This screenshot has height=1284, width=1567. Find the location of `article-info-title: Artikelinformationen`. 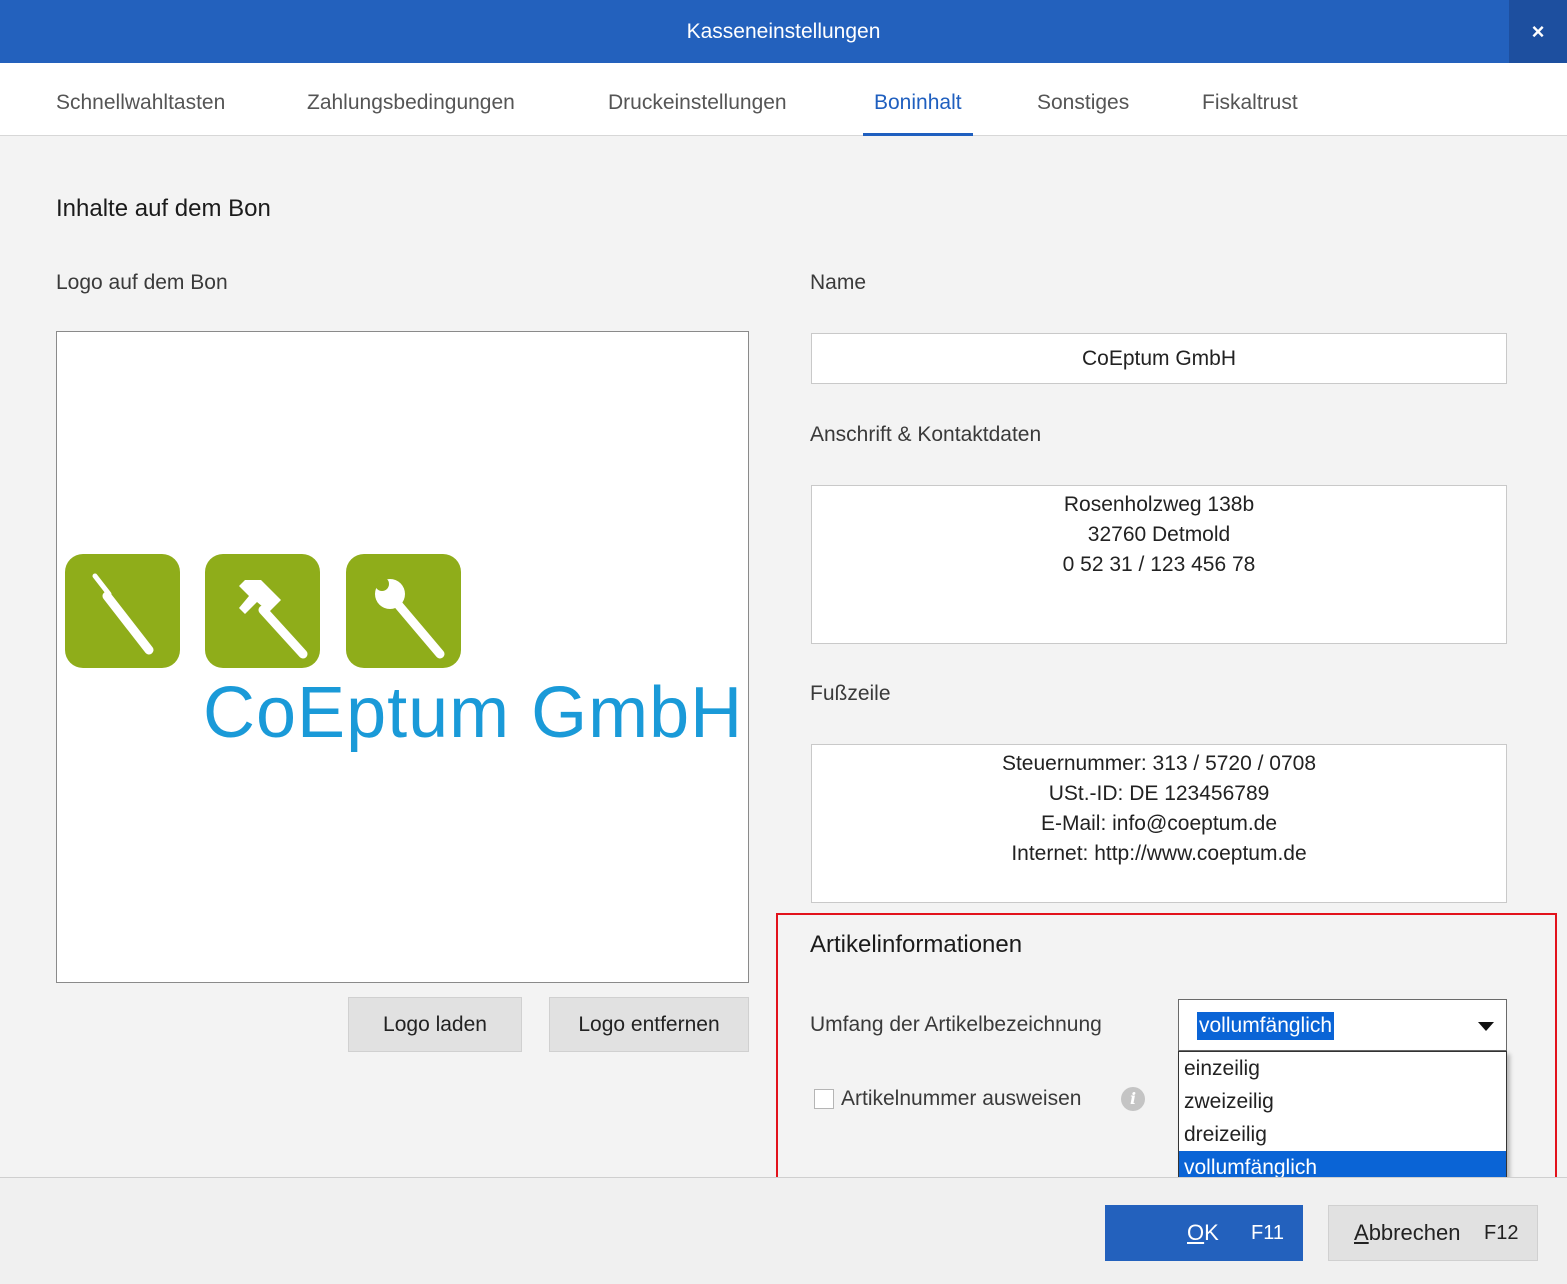

article-info-title: Artikelinformationen is located at coordinates (916, 944).